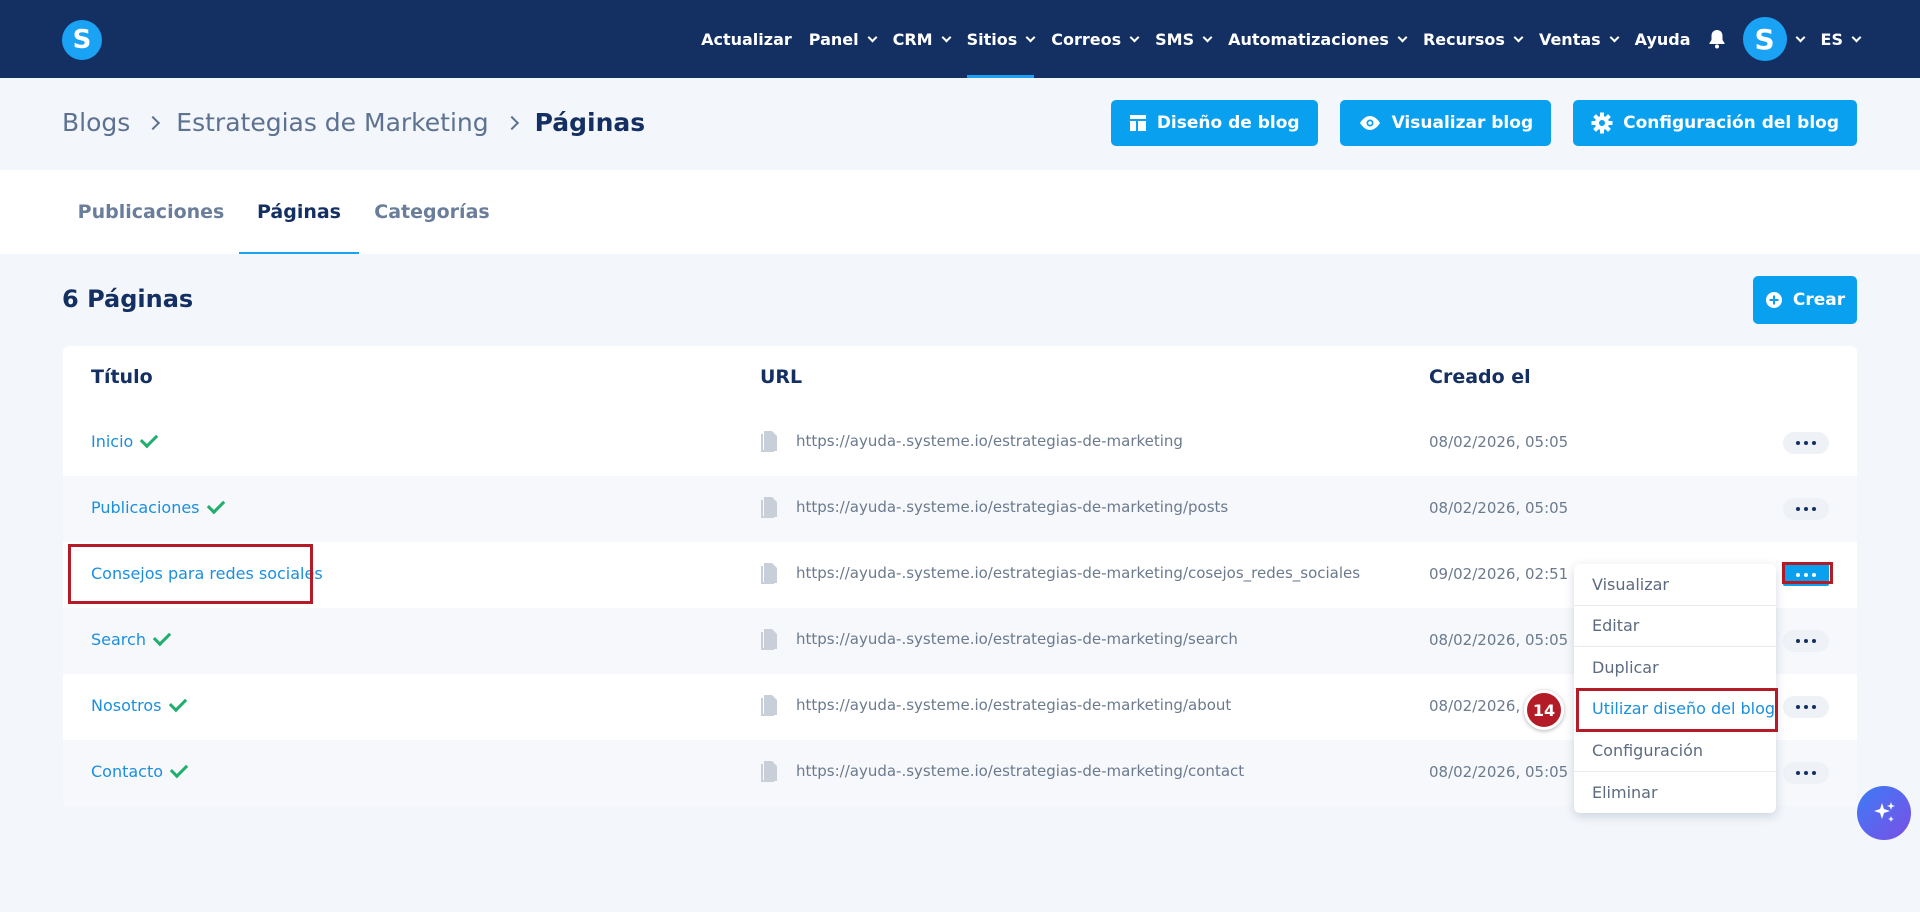  Describe the element at coordinates (843, 39) in the screenshot. I see `nav-item-panel: Panel` at that location.